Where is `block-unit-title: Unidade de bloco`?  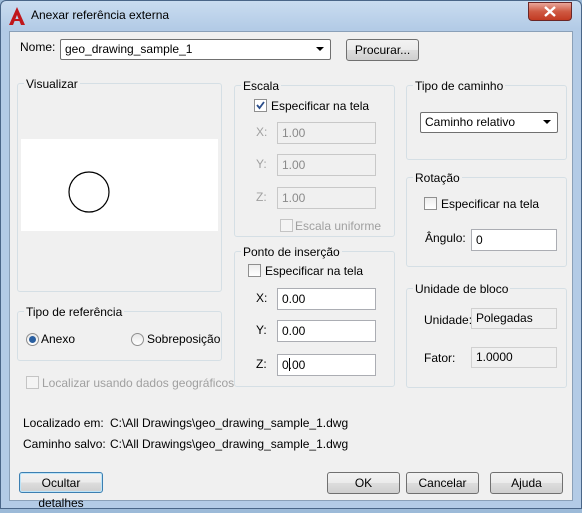
block-unit-title: Unidade de bloco is located at coordinates (462, 289).